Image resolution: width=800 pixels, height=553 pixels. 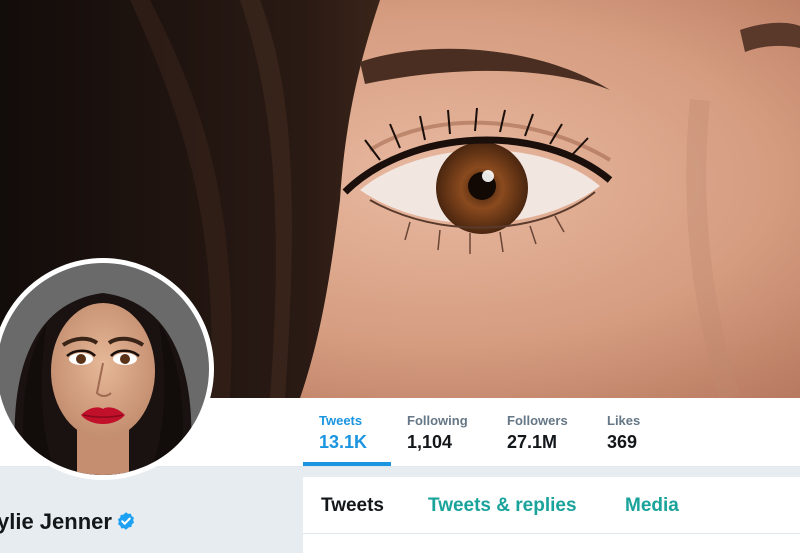 I want to click on stat-followers-label: Followers, so click(x=537, y=420).